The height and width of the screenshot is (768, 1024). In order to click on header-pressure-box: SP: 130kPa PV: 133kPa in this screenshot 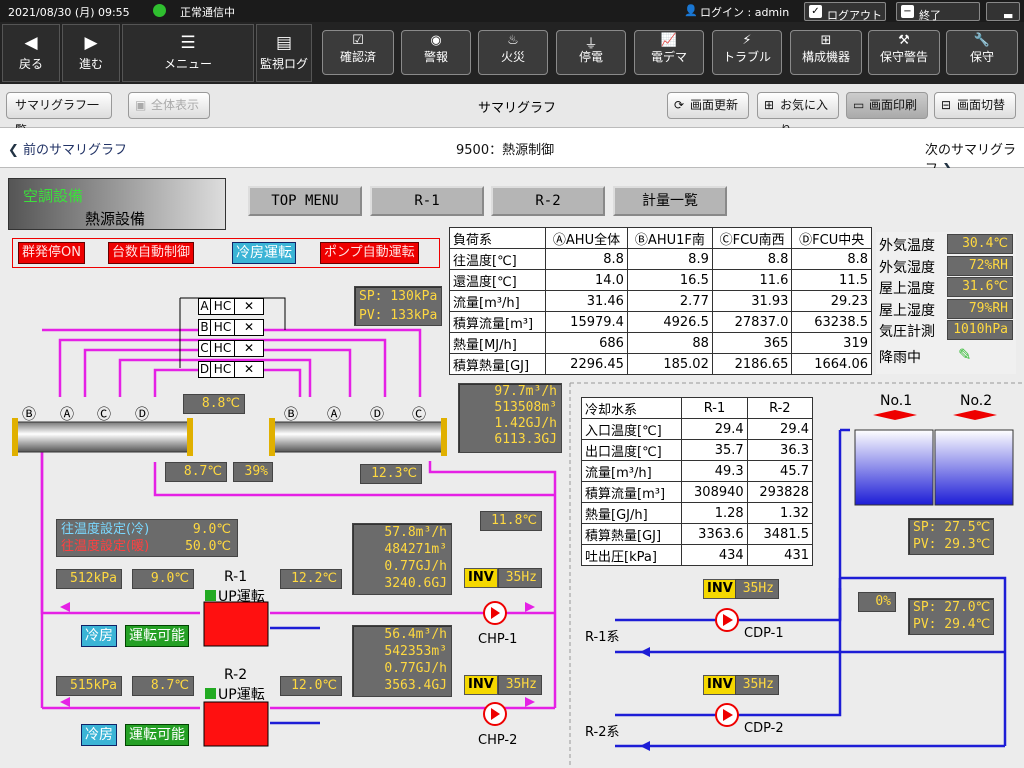, I will do `click(398, 306)`.